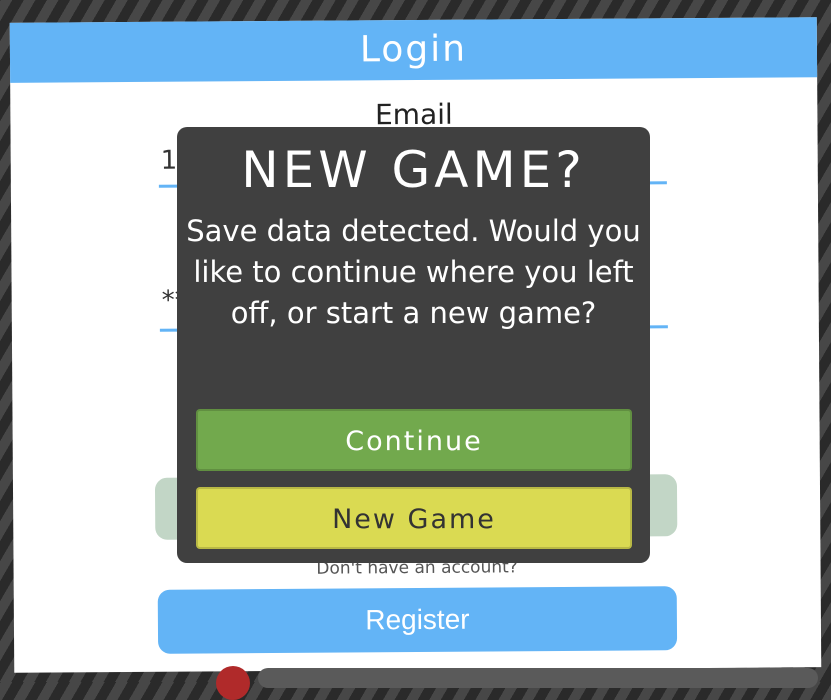  What do you see at coordinates (414, 440) in the screenshot?
I see `continue-button: Continue` at bounding box center [414, 440].